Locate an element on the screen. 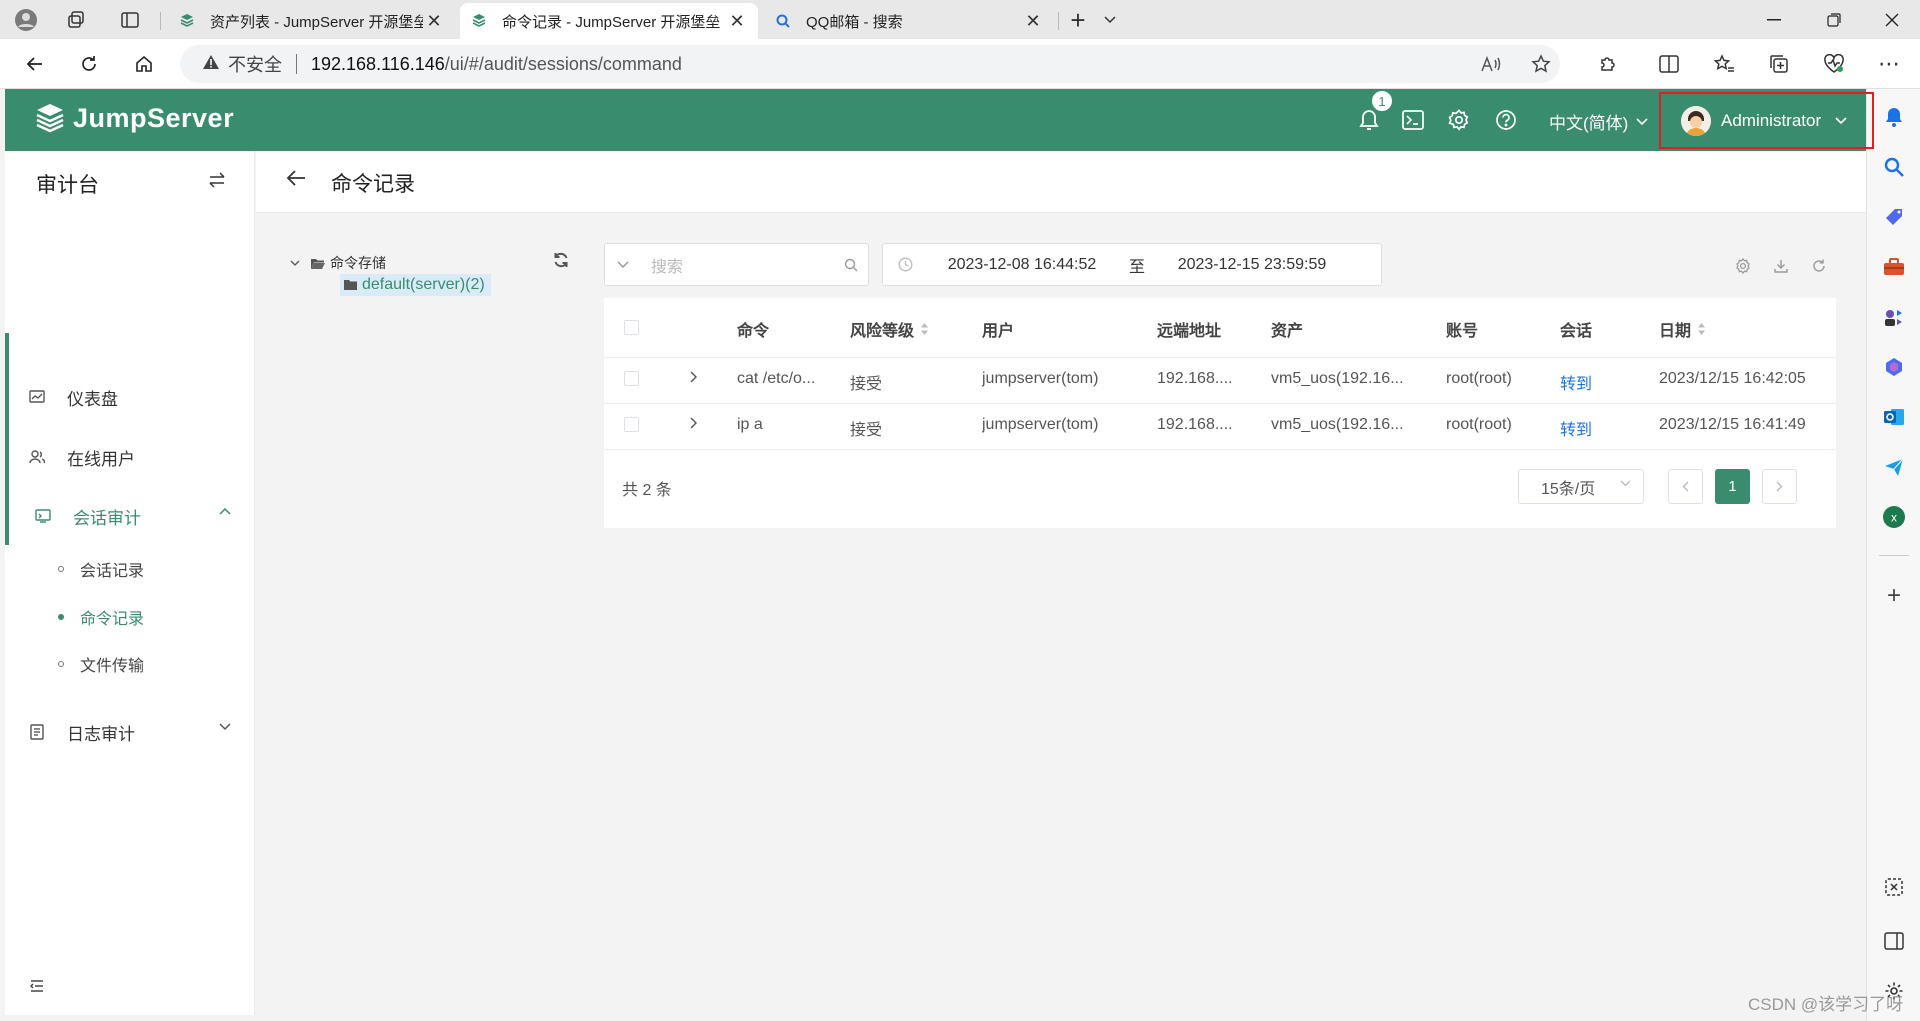  back-button is located at coordinates (35, 64).